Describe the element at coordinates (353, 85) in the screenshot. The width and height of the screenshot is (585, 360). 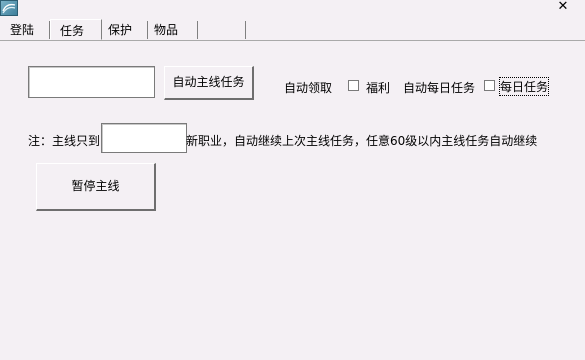
I see `welfare-checkbox` at that location.